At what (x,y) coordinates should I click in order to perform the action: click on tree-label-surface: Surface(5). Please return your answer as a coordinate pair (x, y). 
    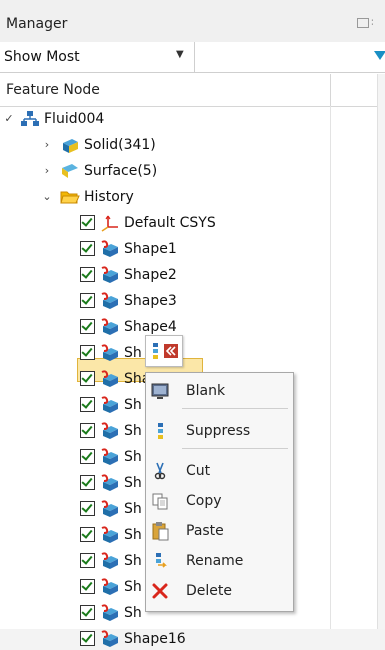
    Looking at the image, I should click on (121, 171).